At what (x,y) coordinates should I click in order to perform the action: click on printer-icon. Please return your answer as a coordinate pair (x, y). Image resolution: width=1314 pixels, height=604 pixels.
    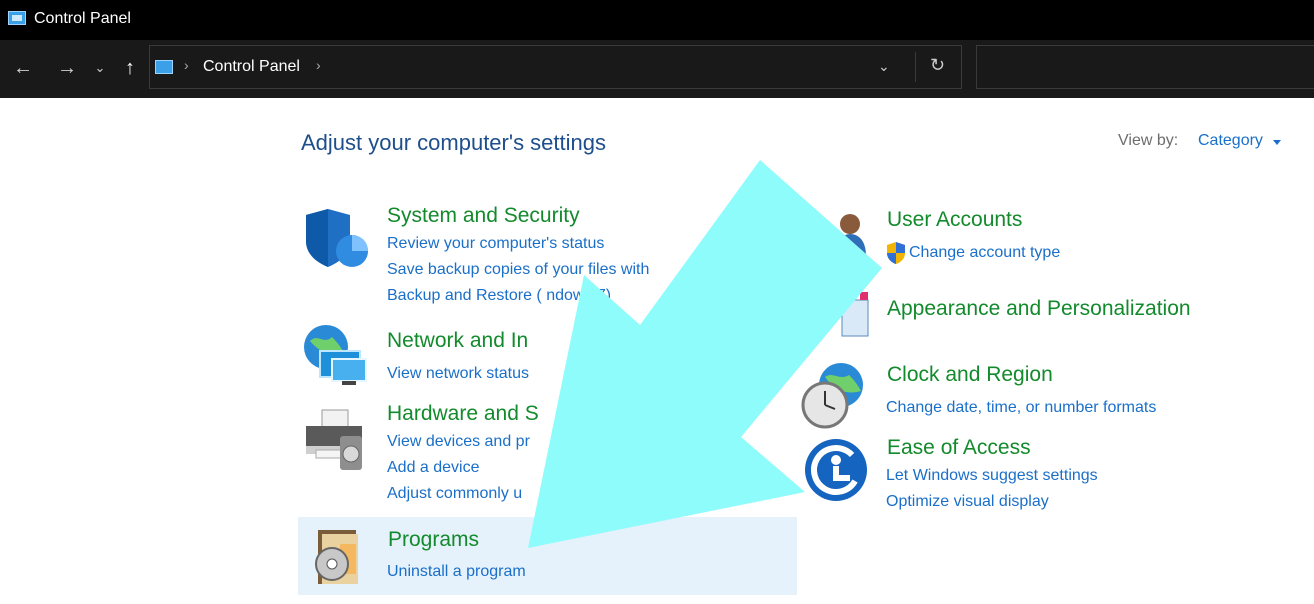
    Looking at the image, I should click on (336, 439).